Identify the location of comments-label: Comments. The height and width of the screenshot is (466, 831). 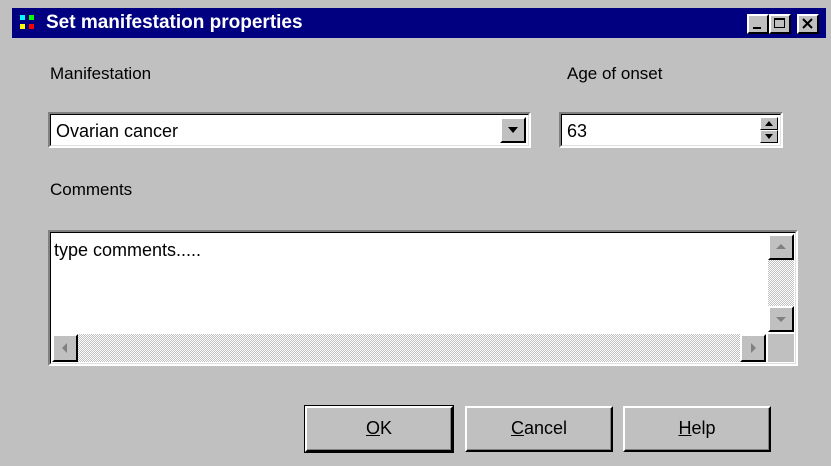
(91, 189).